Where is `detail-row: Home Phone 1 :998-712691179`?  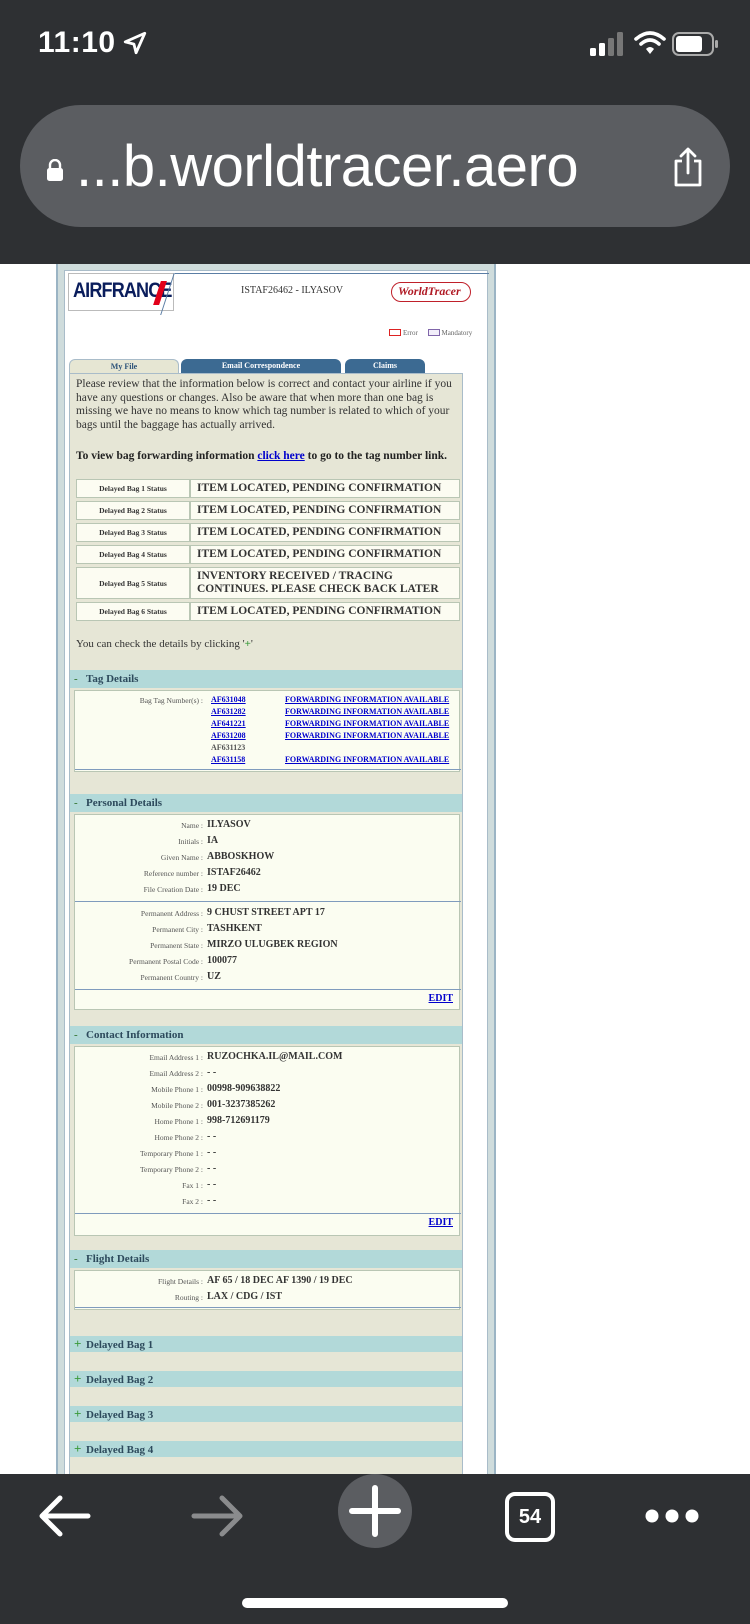
detail-row: Home Phone 1 :998-712691179 is located at coordinates (212, 1120).